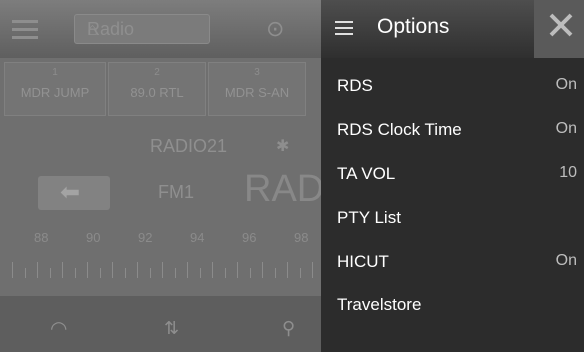  I want to click on option-label: RDS Clock Time, so click(399, 129).